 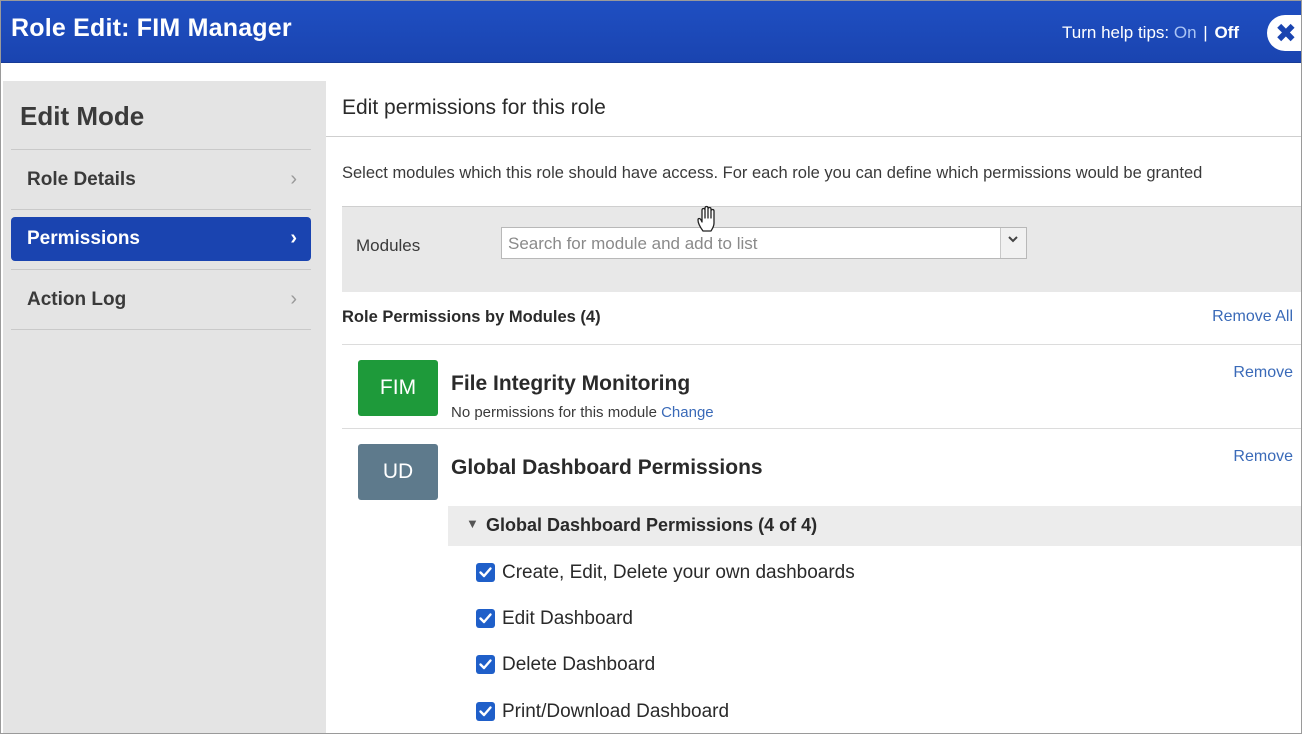 I want to click on sidebar-item-label: Permissions, so click(x=83, y=238).